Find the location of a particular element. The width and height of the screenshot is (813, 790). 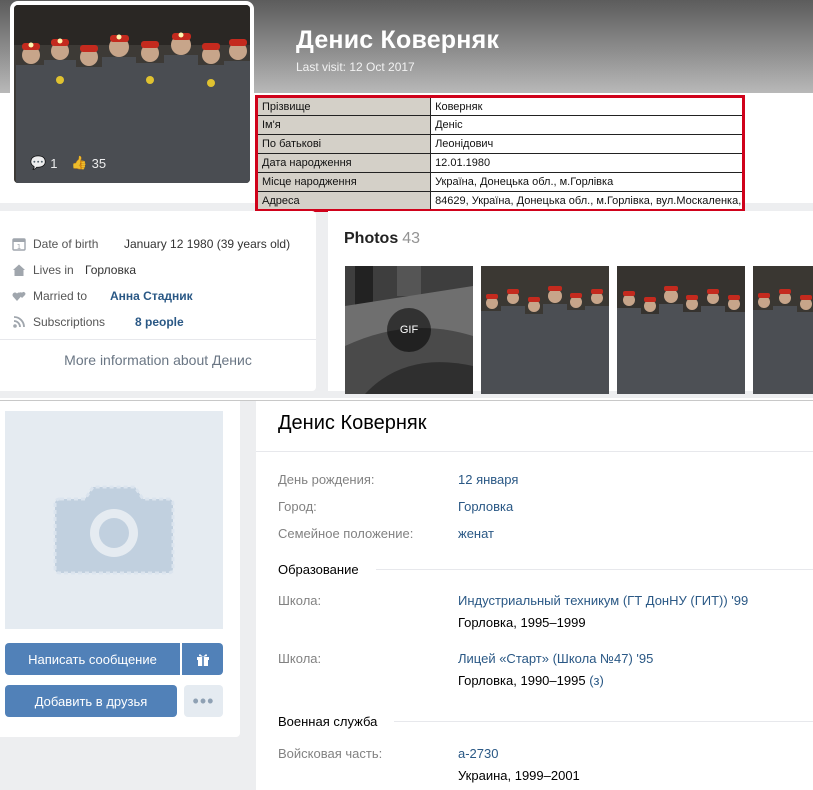

hearts-icon is located at coordinates (19, 296).